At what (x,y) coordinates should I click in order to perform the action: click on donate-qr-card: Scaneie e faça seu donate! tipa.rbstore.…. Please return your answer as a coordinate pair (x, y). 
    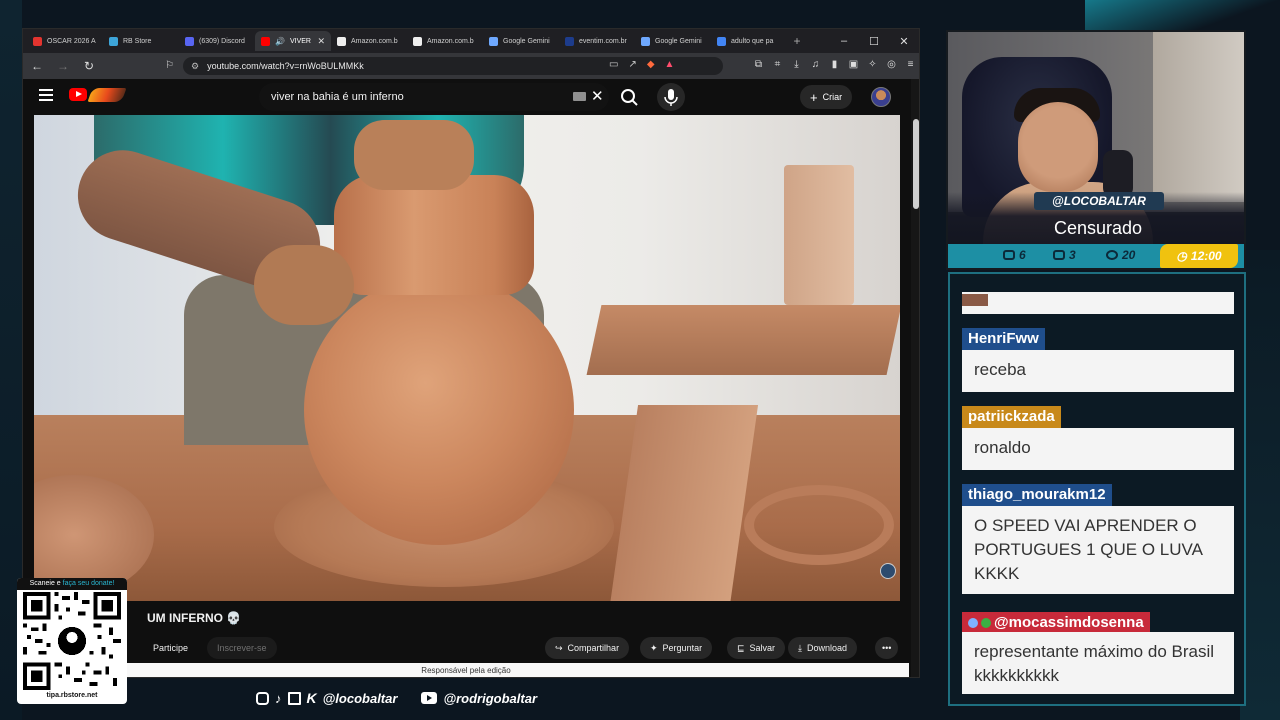
    Looking at the image, I should click on (72, 641).